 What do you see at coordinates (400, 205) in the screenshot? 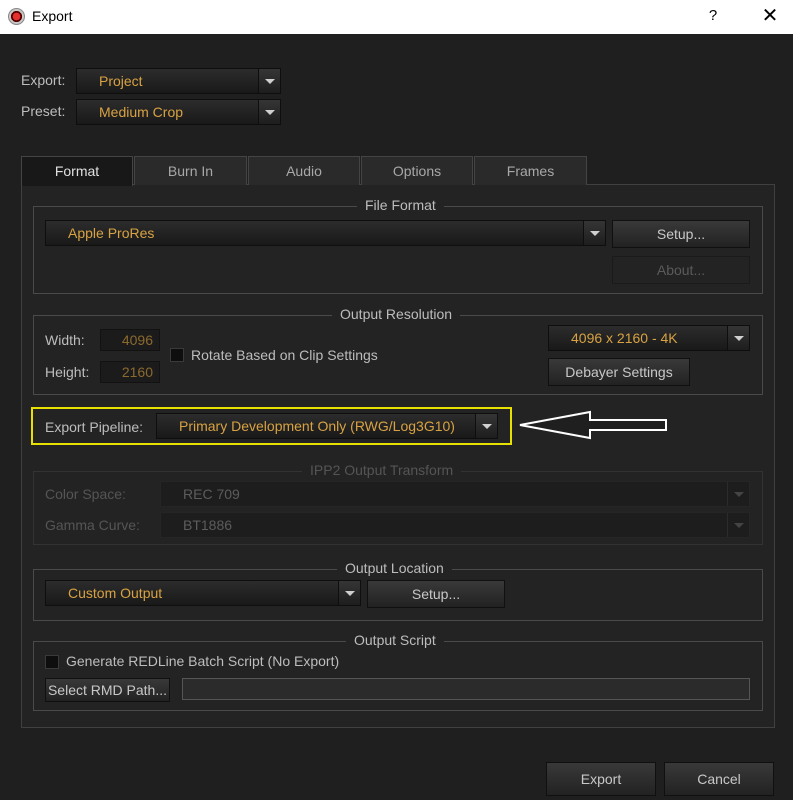
I see `file-format-title: File Format` at bounding box center [400, 205].